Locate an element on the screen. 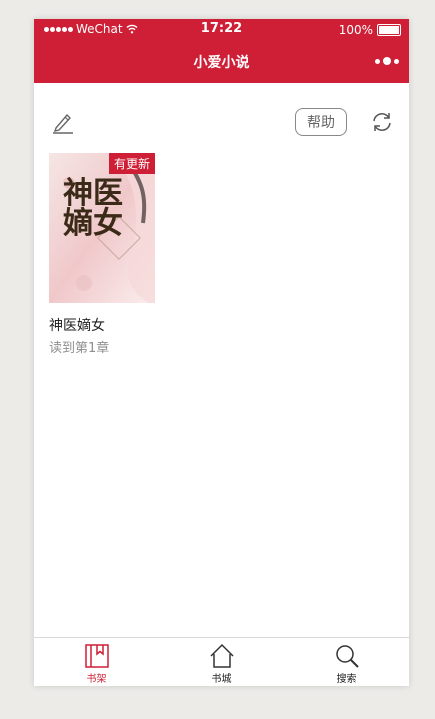 This screenshot has height=719, width=435. home-icon is located at coordinates (221, 655).